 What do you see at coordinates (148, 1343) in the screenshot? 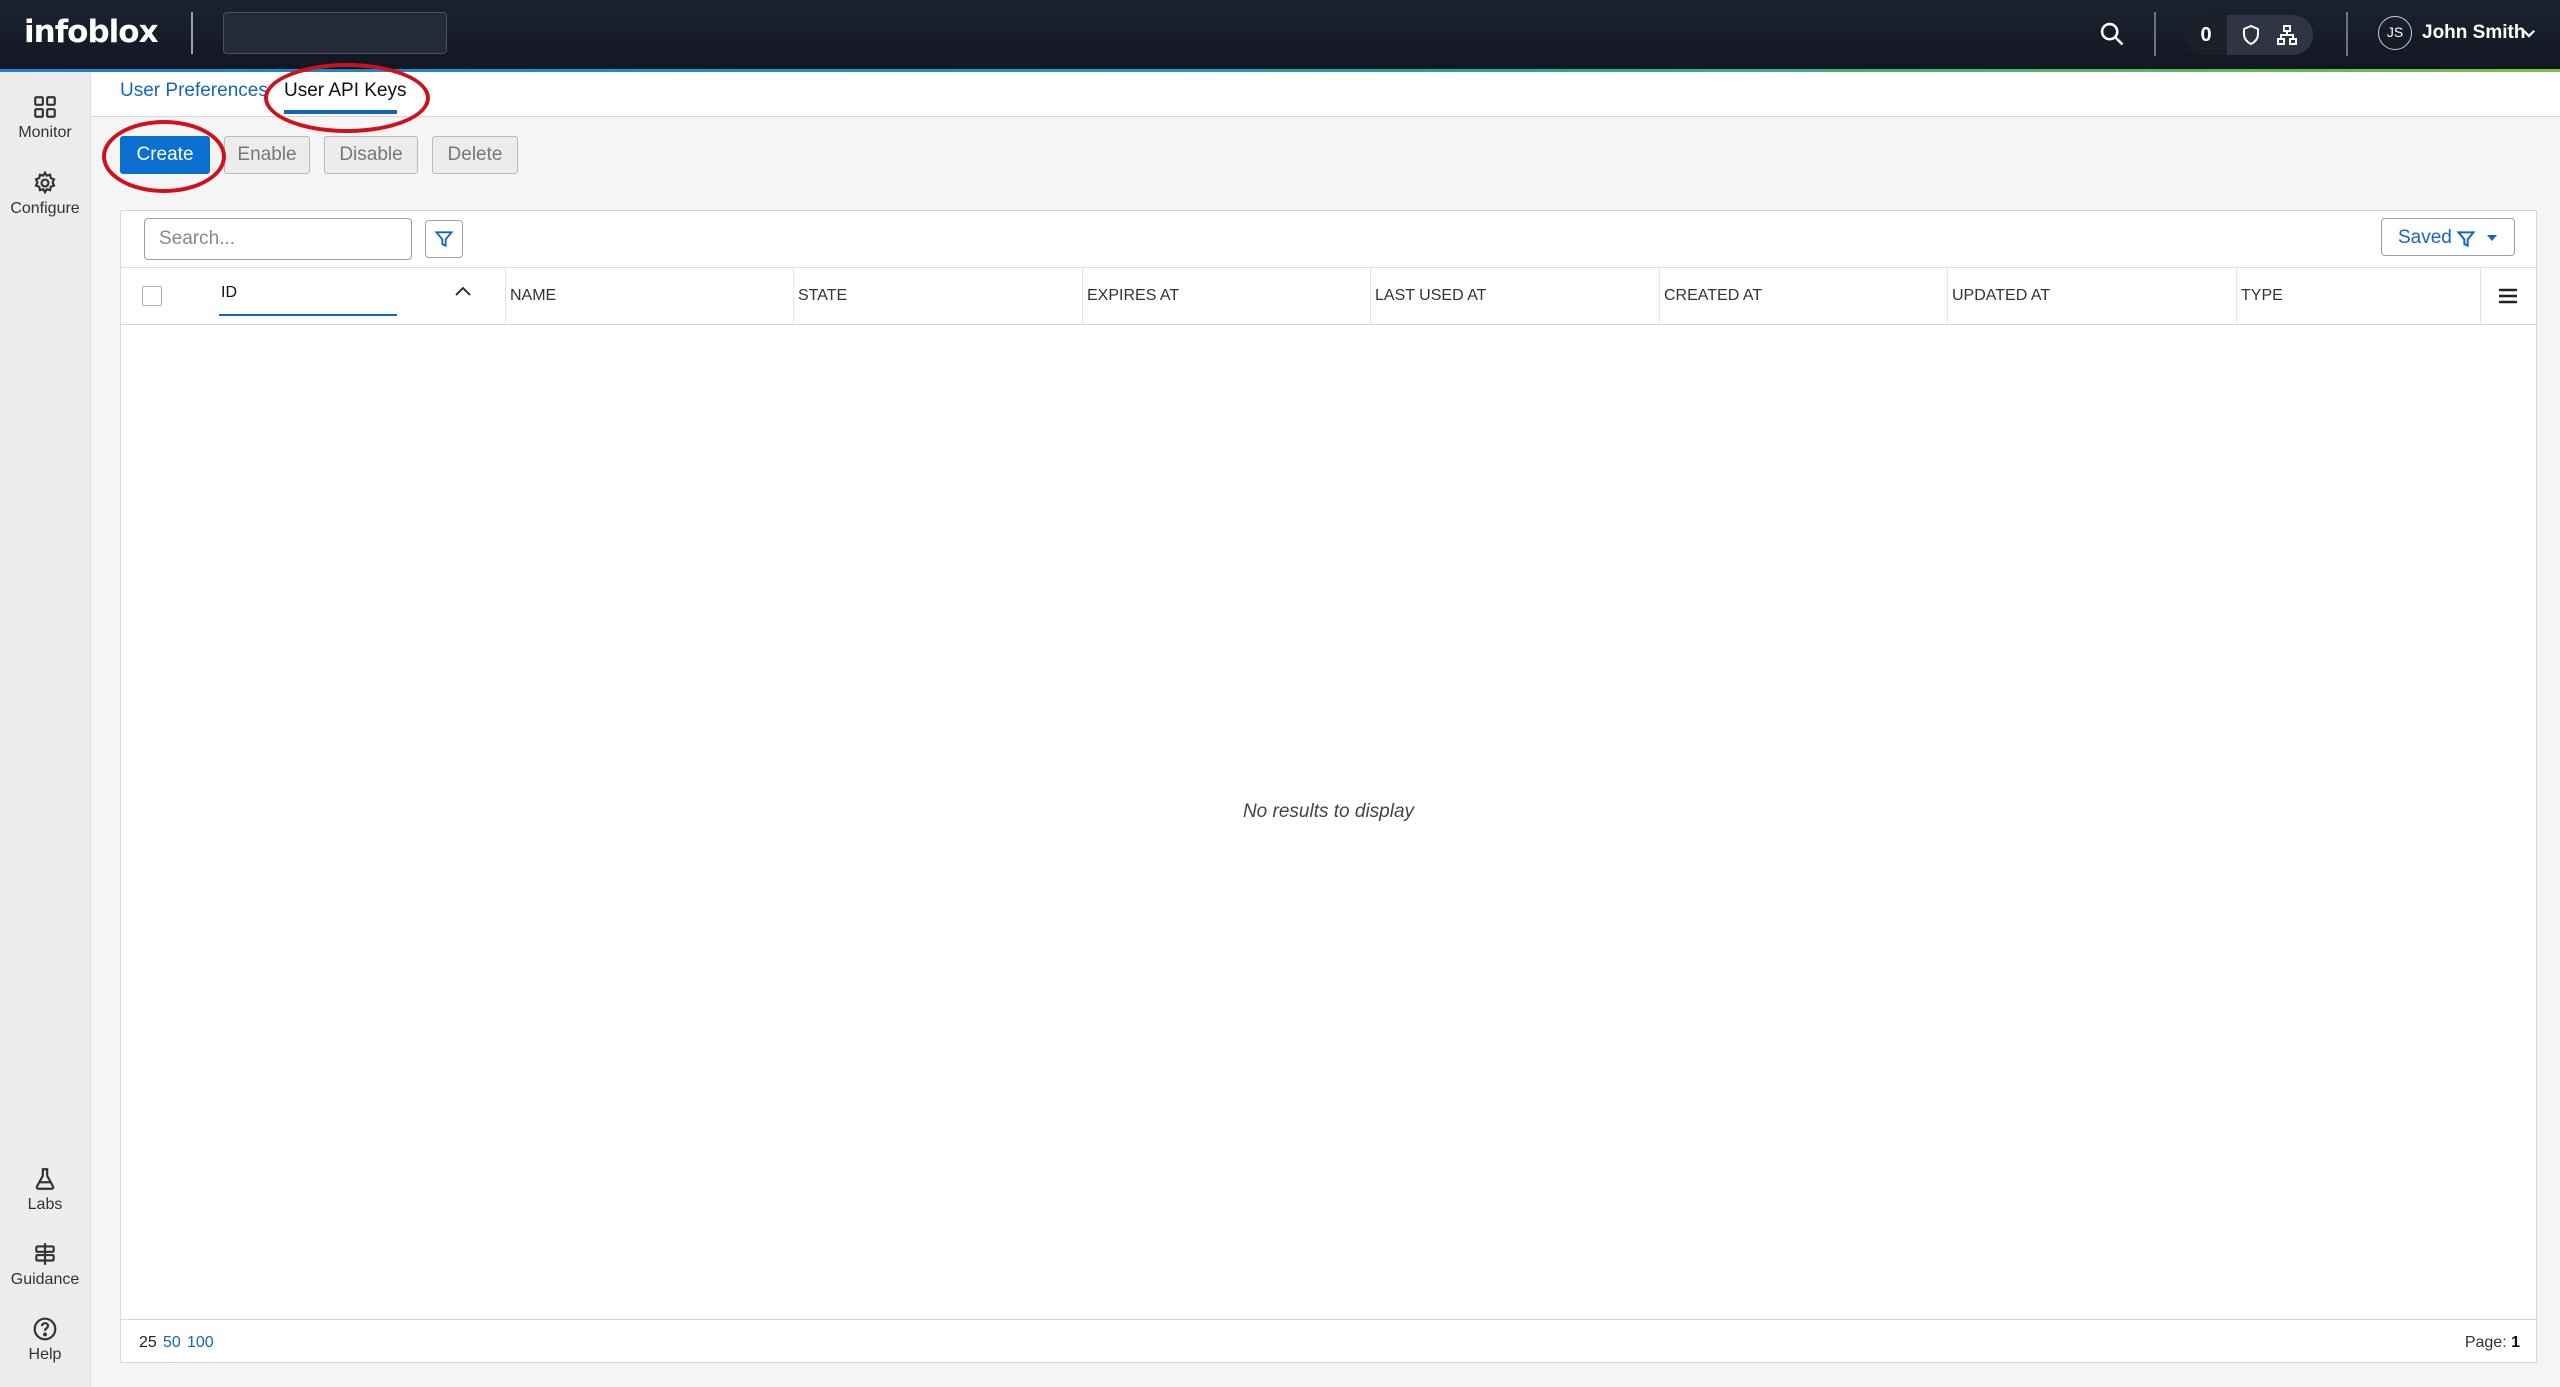
I see `page-size-option-25: 25` at bounding box center [148, 1343].